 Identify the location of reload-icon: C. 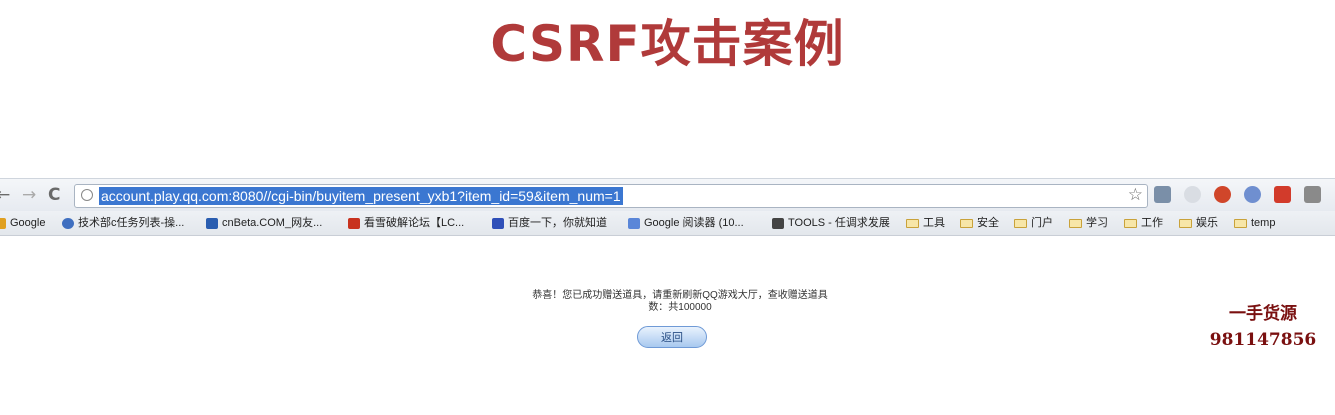
(54, 195).